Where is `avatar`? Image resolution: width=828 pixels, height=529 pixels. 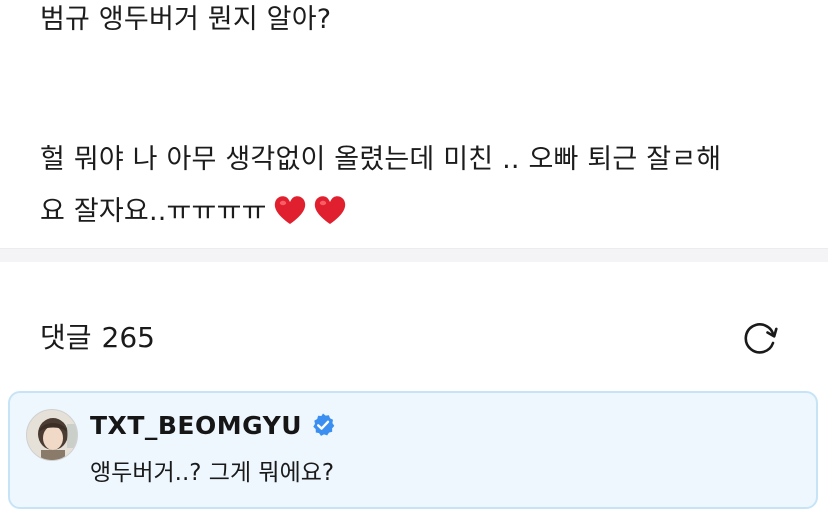
avatar is located at coordinates (52, 435).